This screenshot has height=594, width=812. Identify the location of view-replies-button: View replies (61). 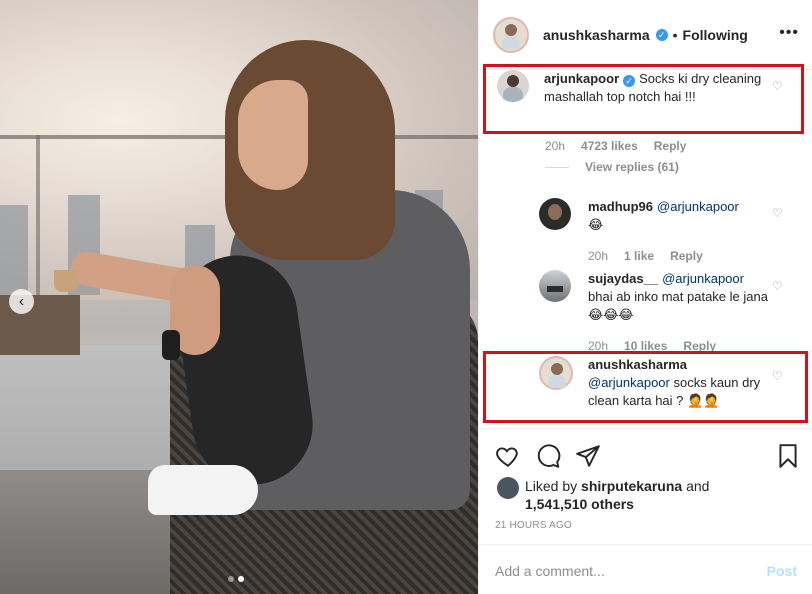
(612, 167).